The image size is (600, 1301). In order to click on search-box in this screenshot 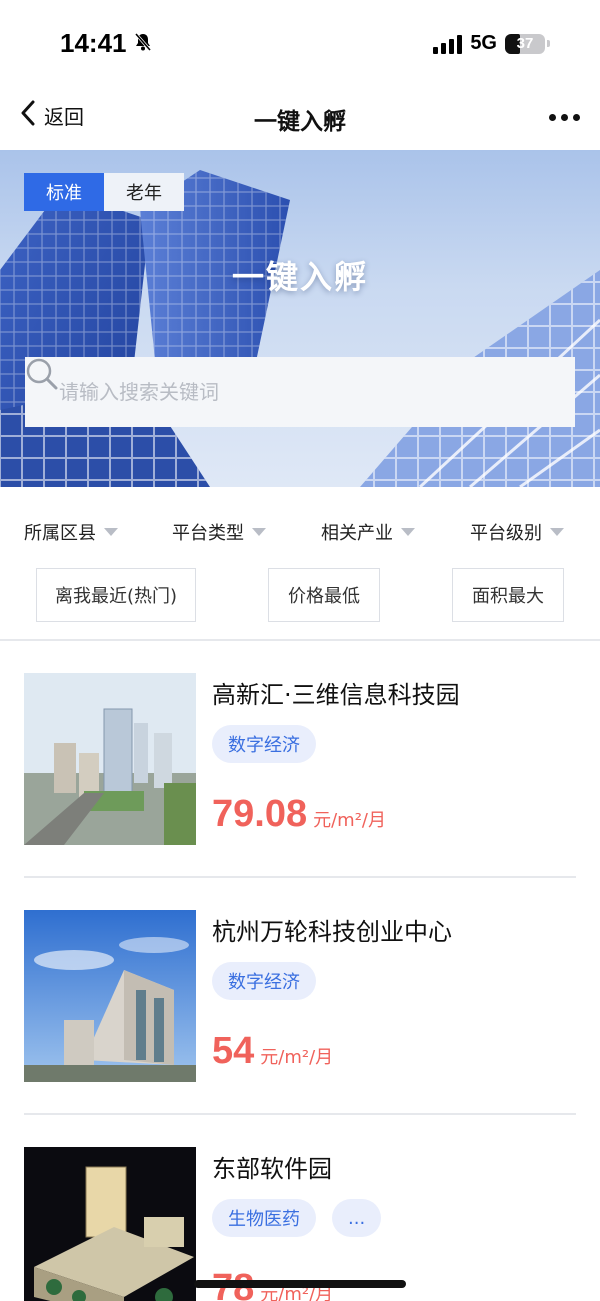, I will do `click(300, 392)`.